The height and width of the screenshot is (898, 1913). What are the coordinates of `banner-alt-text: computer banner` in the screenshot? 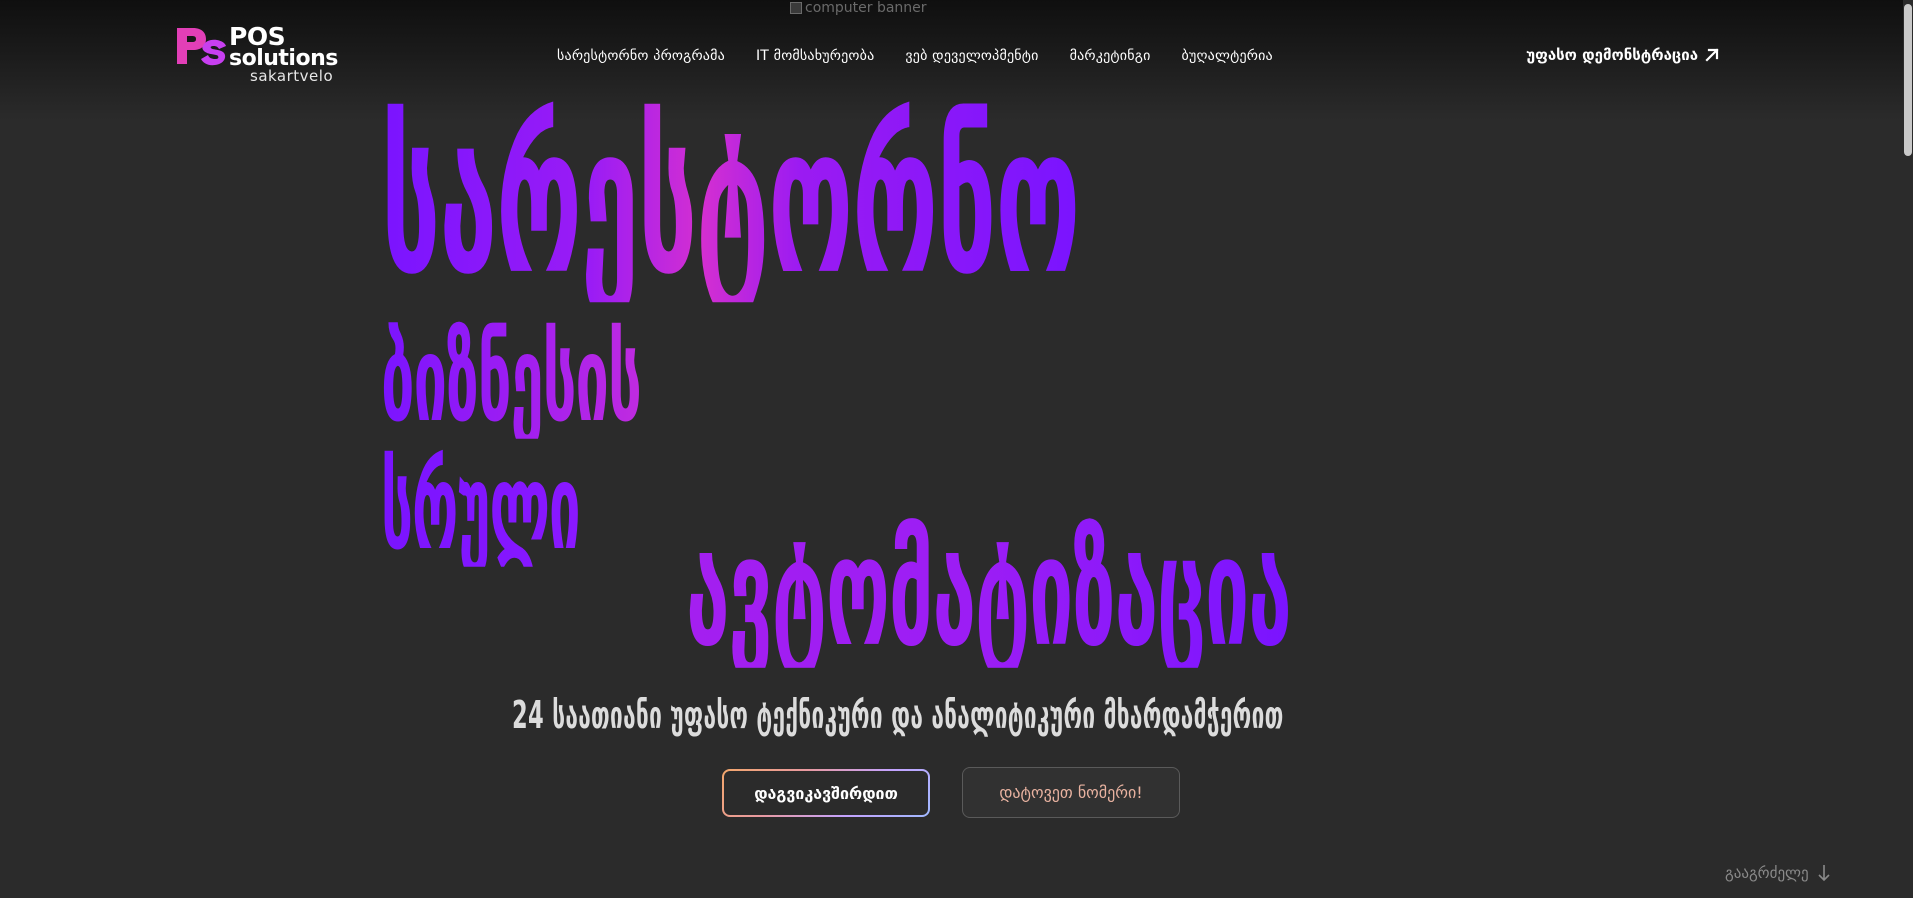 It's located at (866, 8).